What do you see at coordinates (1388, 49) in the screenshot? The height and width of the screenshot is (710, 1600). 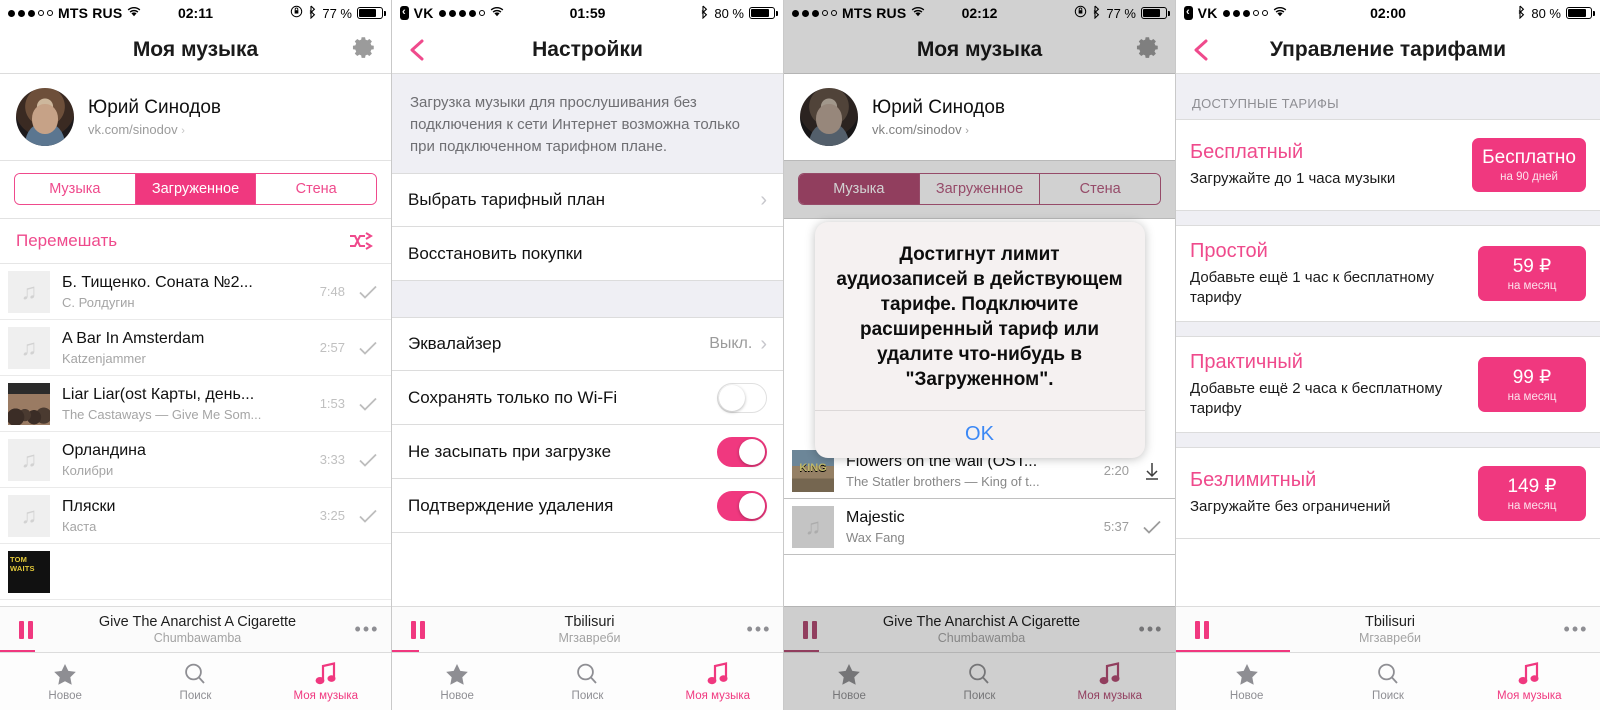 I see `page-title: Управление тарифами` at bounding box center [1388, 49].